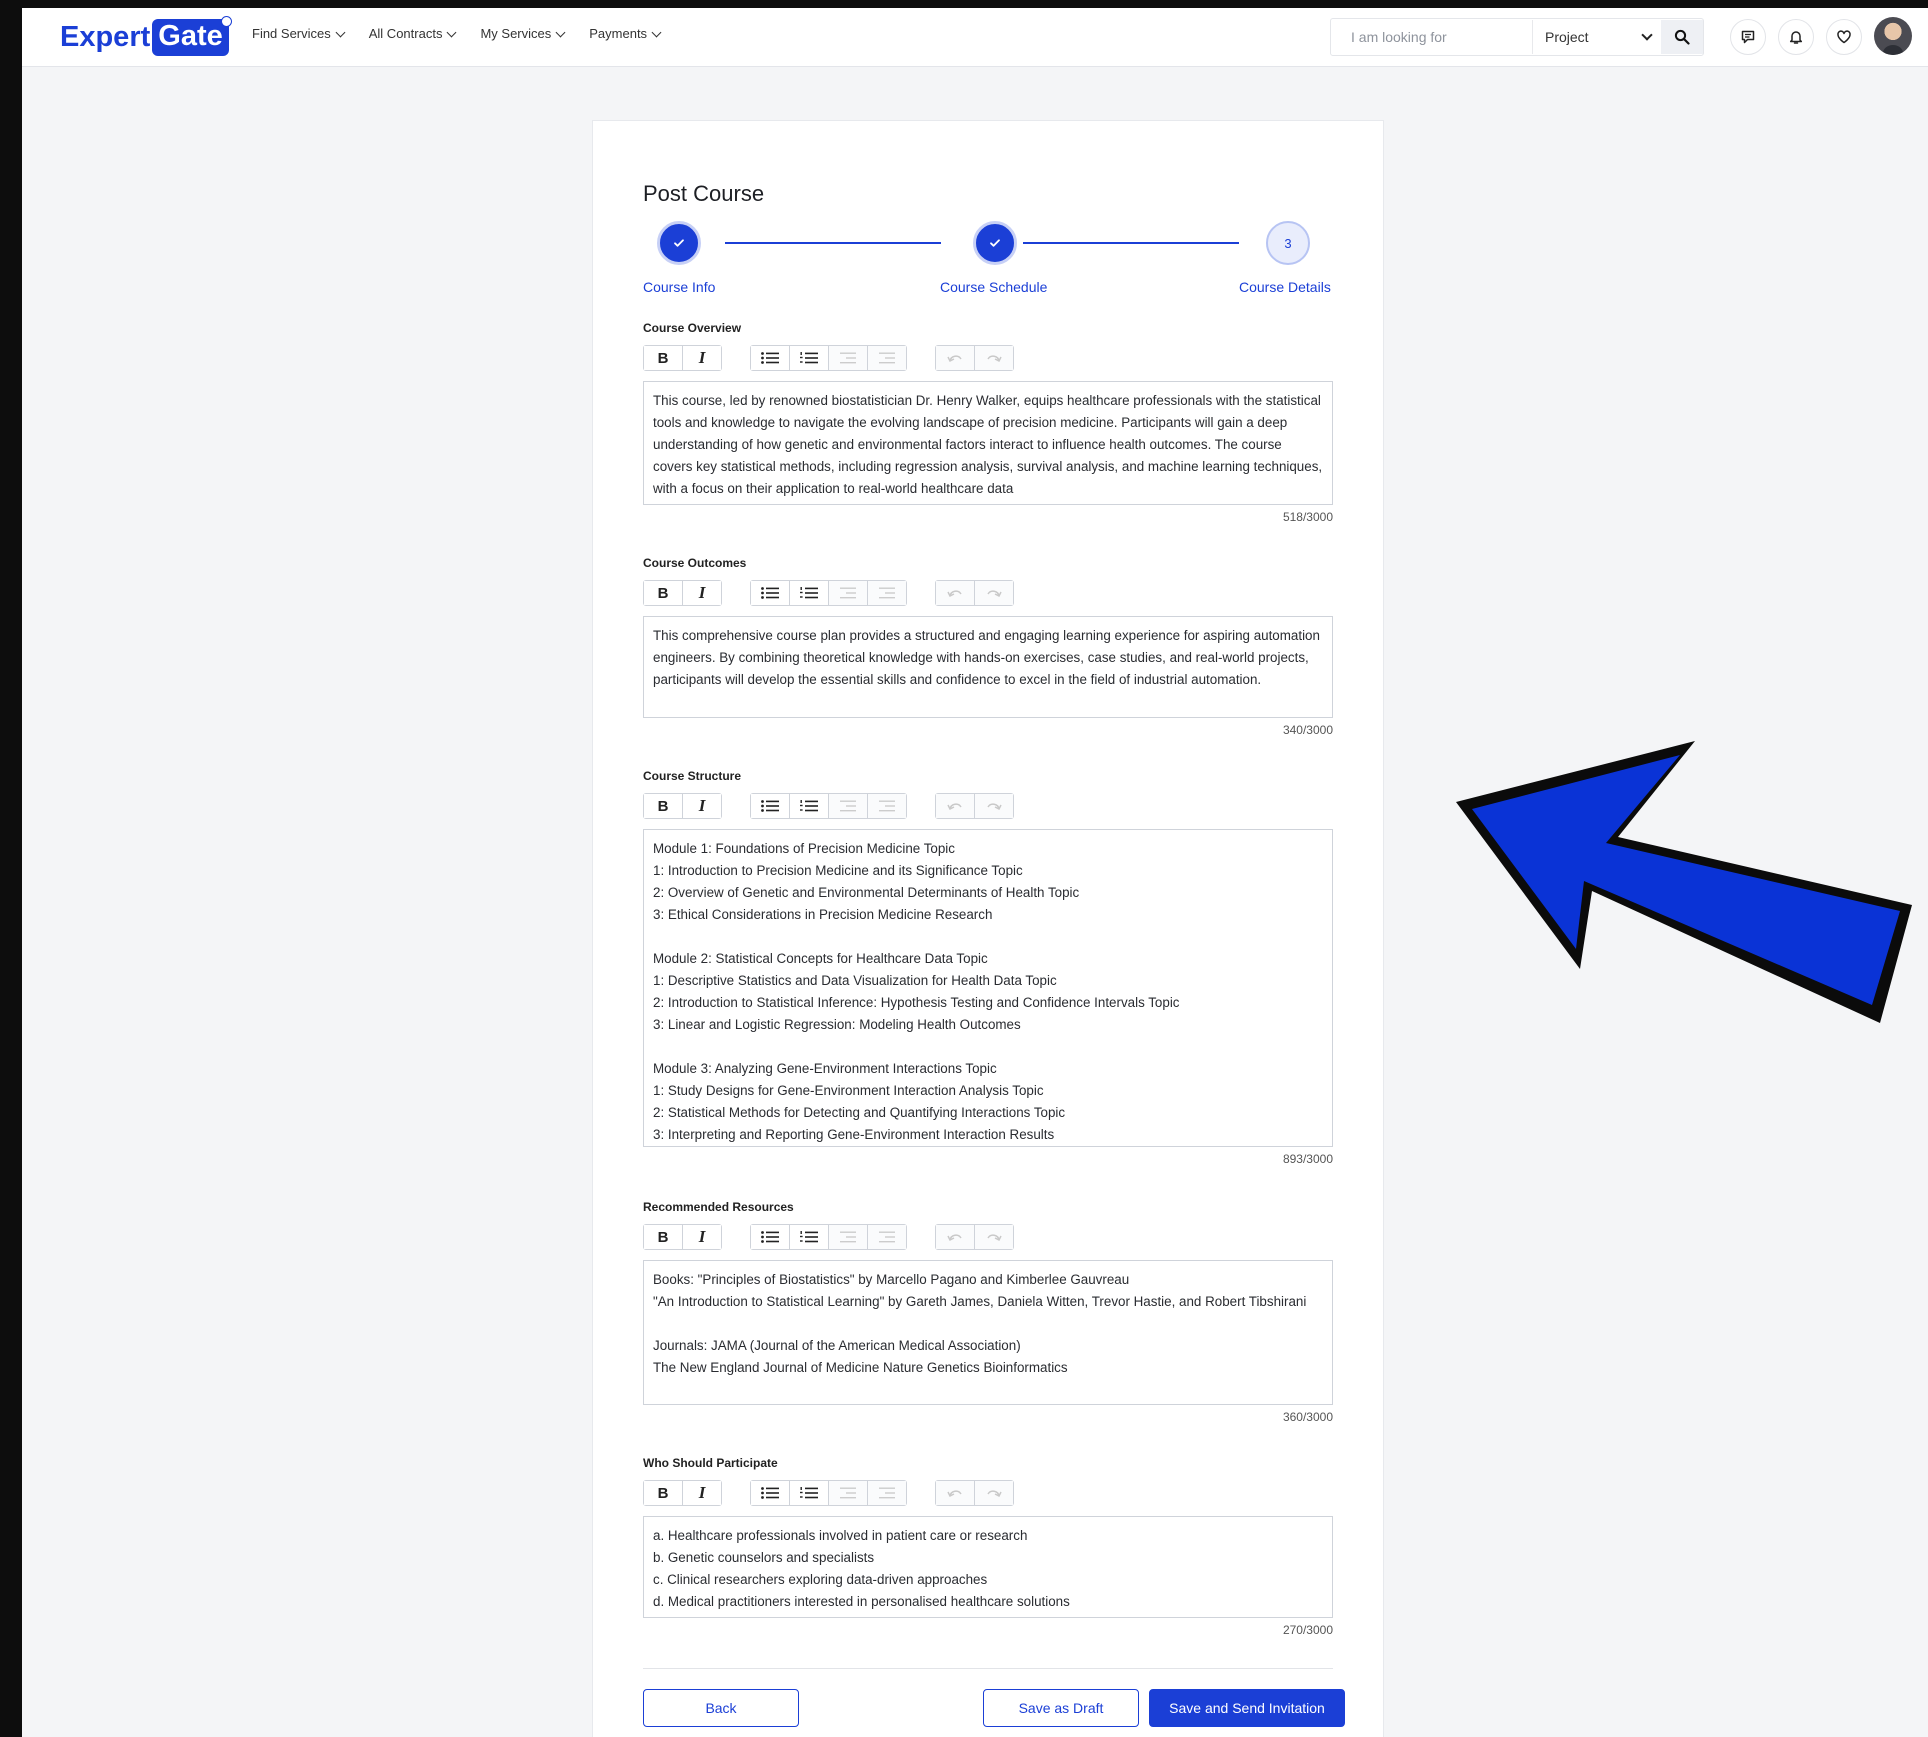  I want to click on search-type-select: Project, so click(1597, 37).